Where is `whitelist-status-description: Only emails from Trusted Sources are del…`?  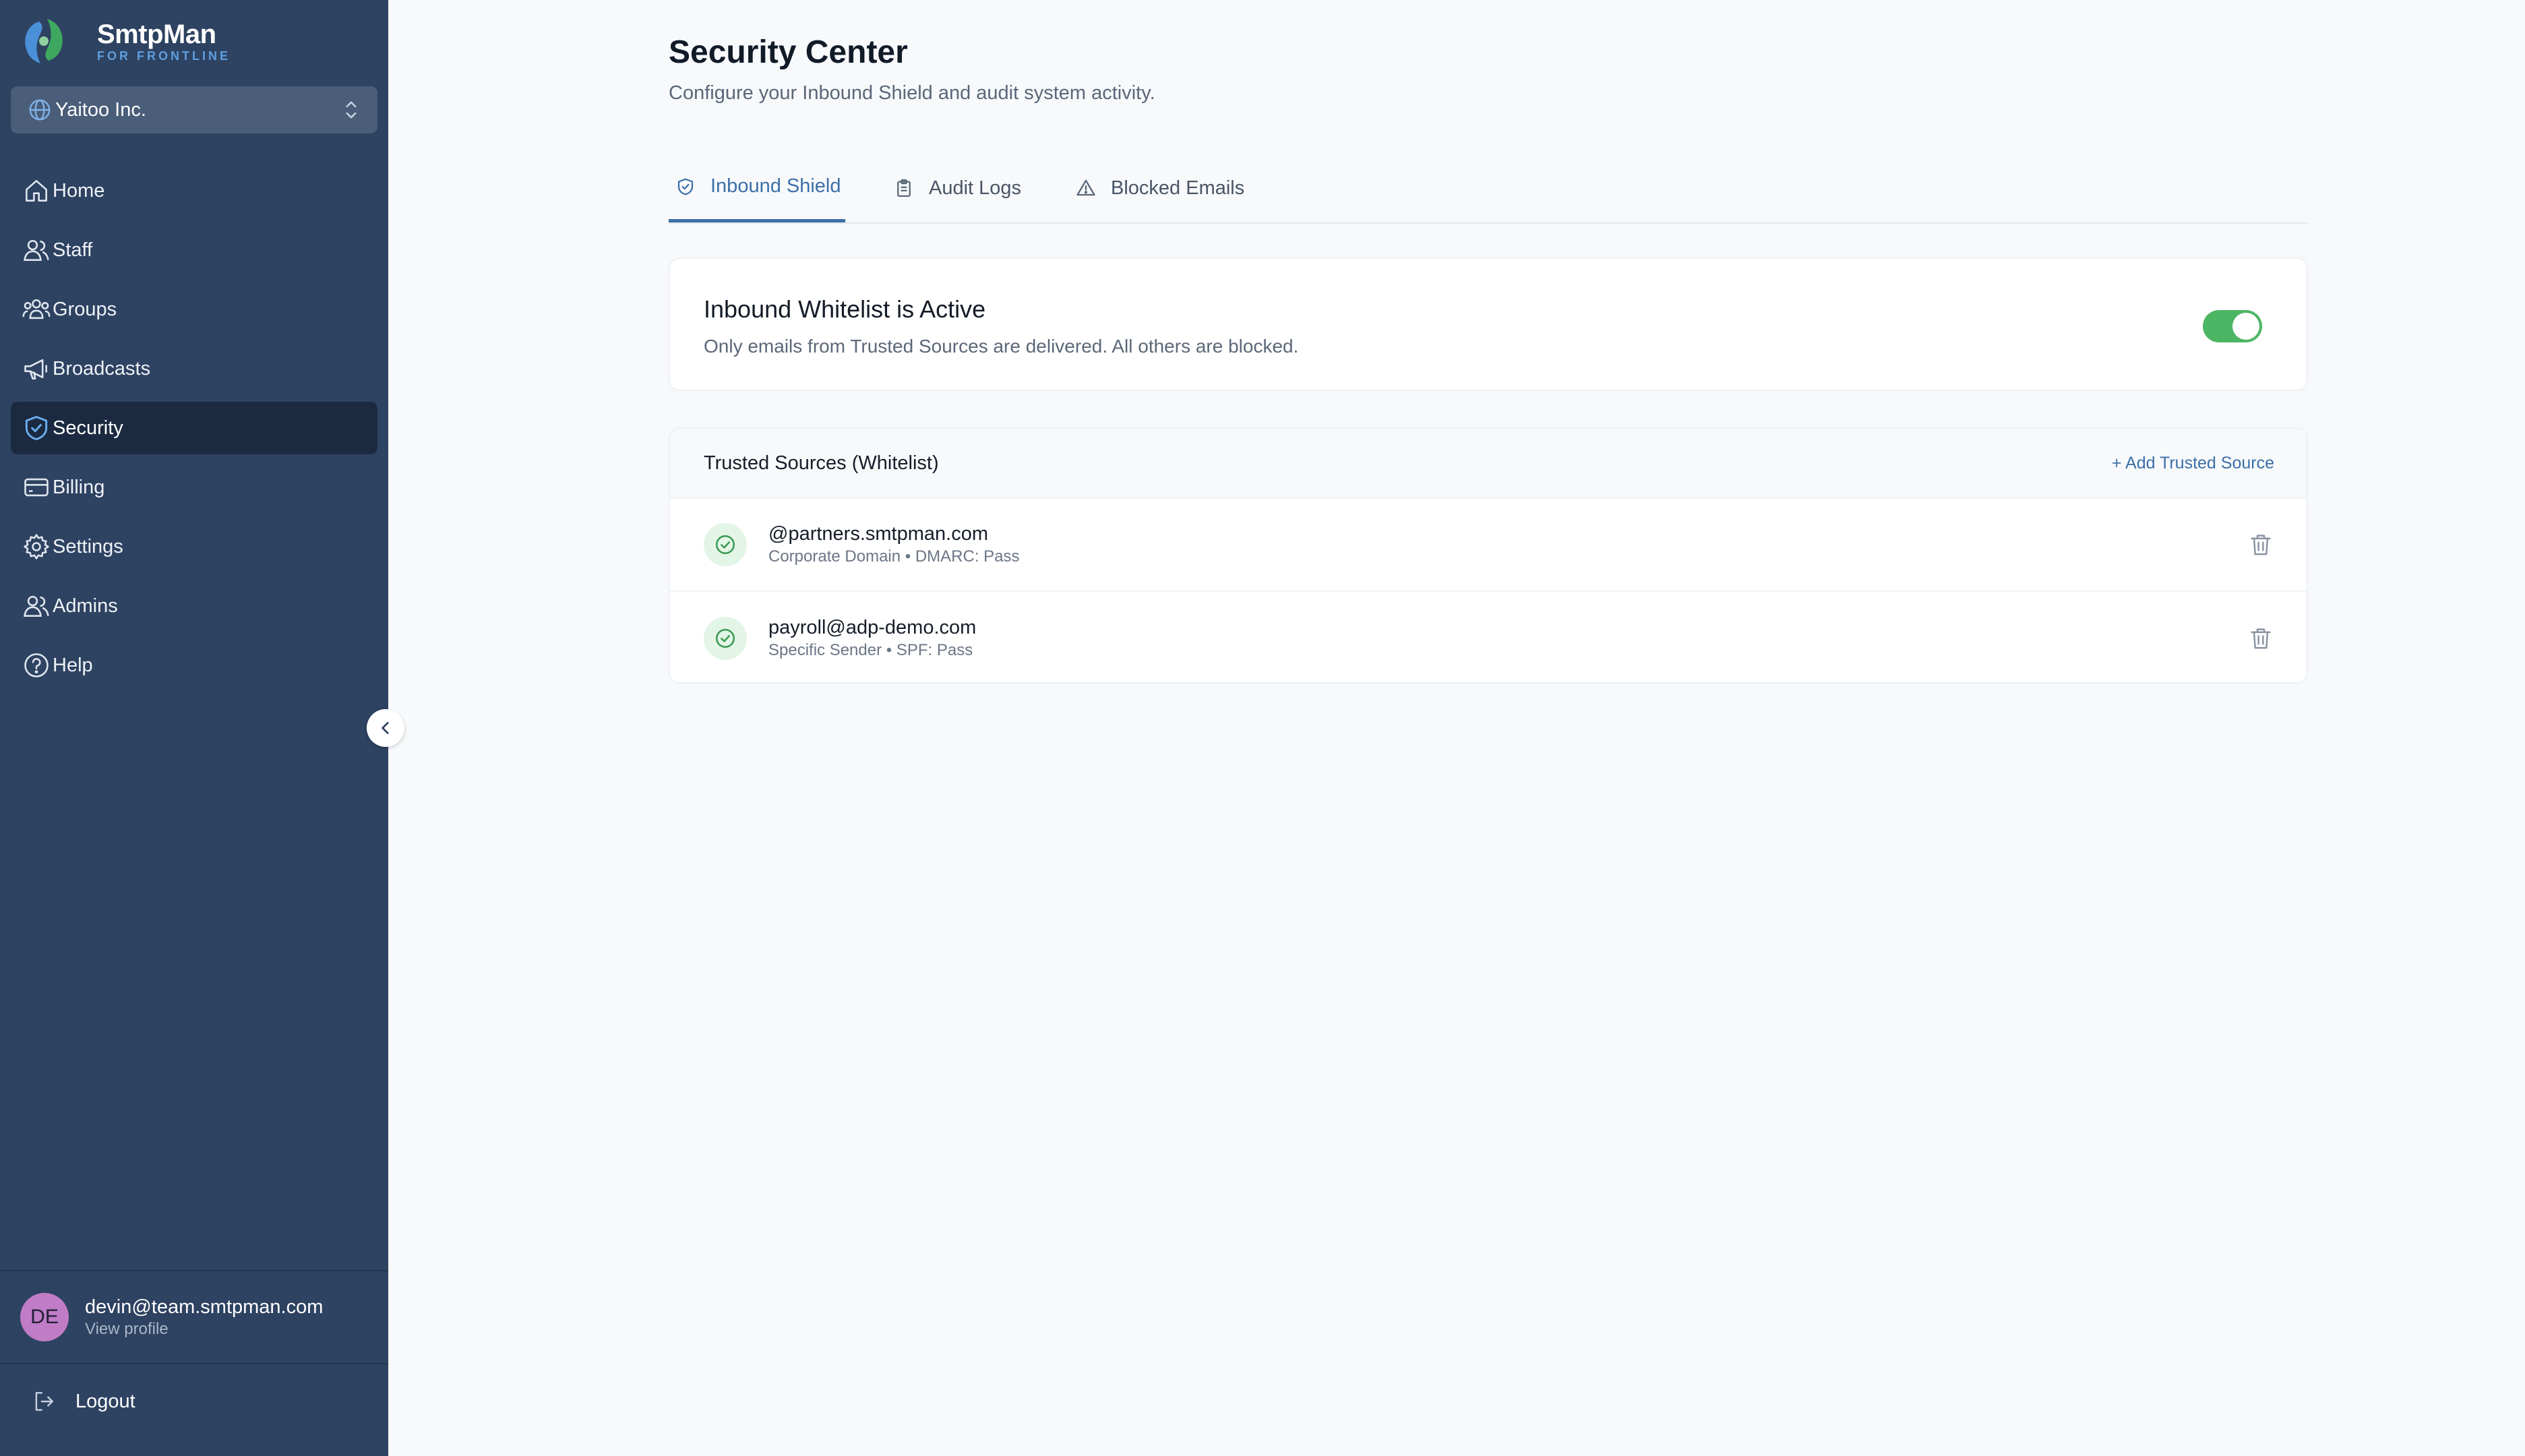
whitelist-status-description: Only emails from Trusted Sources are del… is located at coordinates (1001, 346).